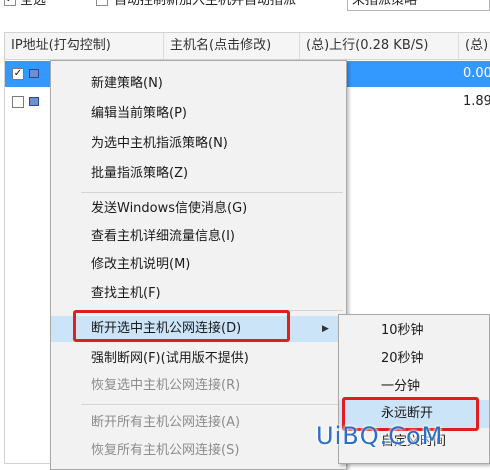 The width and height of the screenshot is (490, 470). I want to click on menu-item-force-disconnect: 强制断网(F)(试用版不提供), so click(198, 359).